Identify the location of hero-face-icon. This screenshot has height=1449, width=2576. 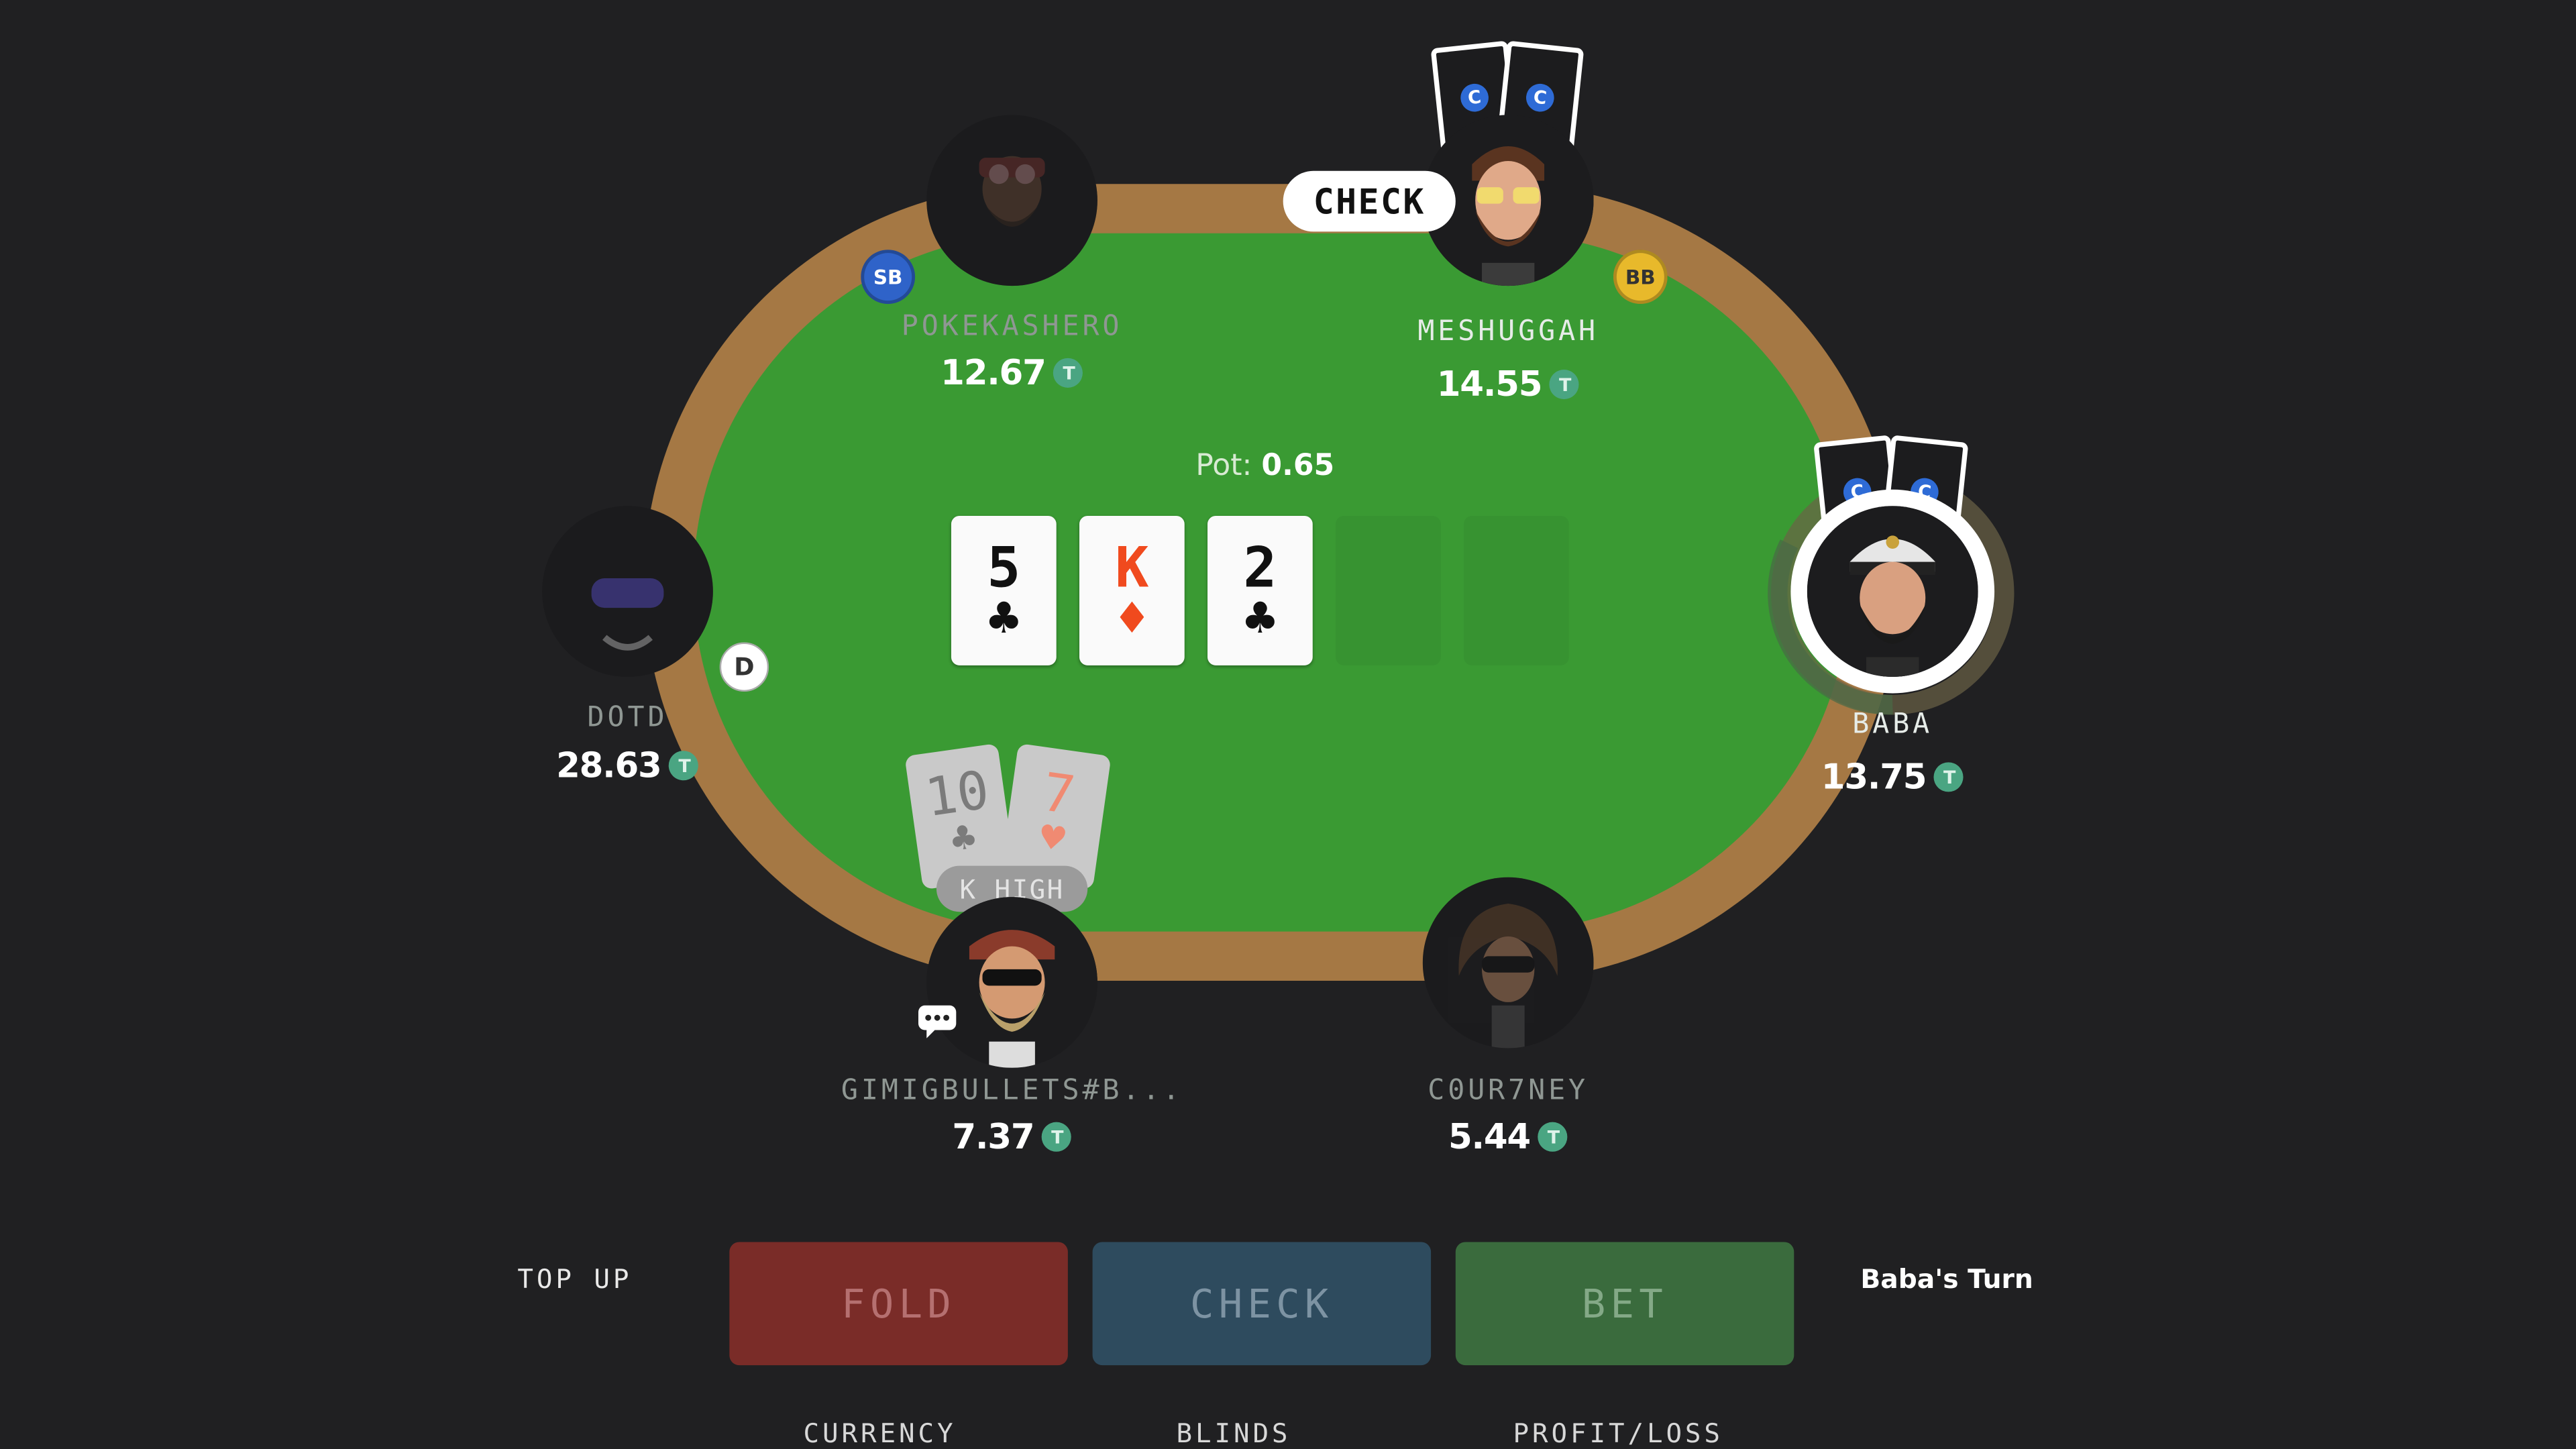
(1011, 982).